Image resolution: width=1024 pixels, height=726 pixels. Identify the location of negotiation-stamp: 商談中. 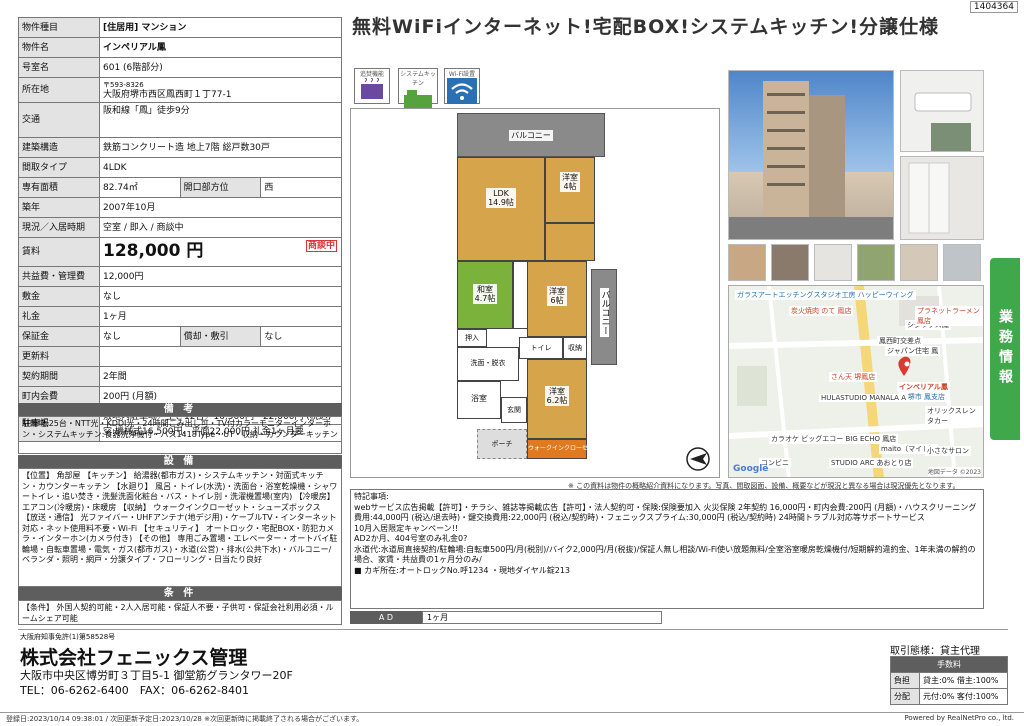
(321, 246).